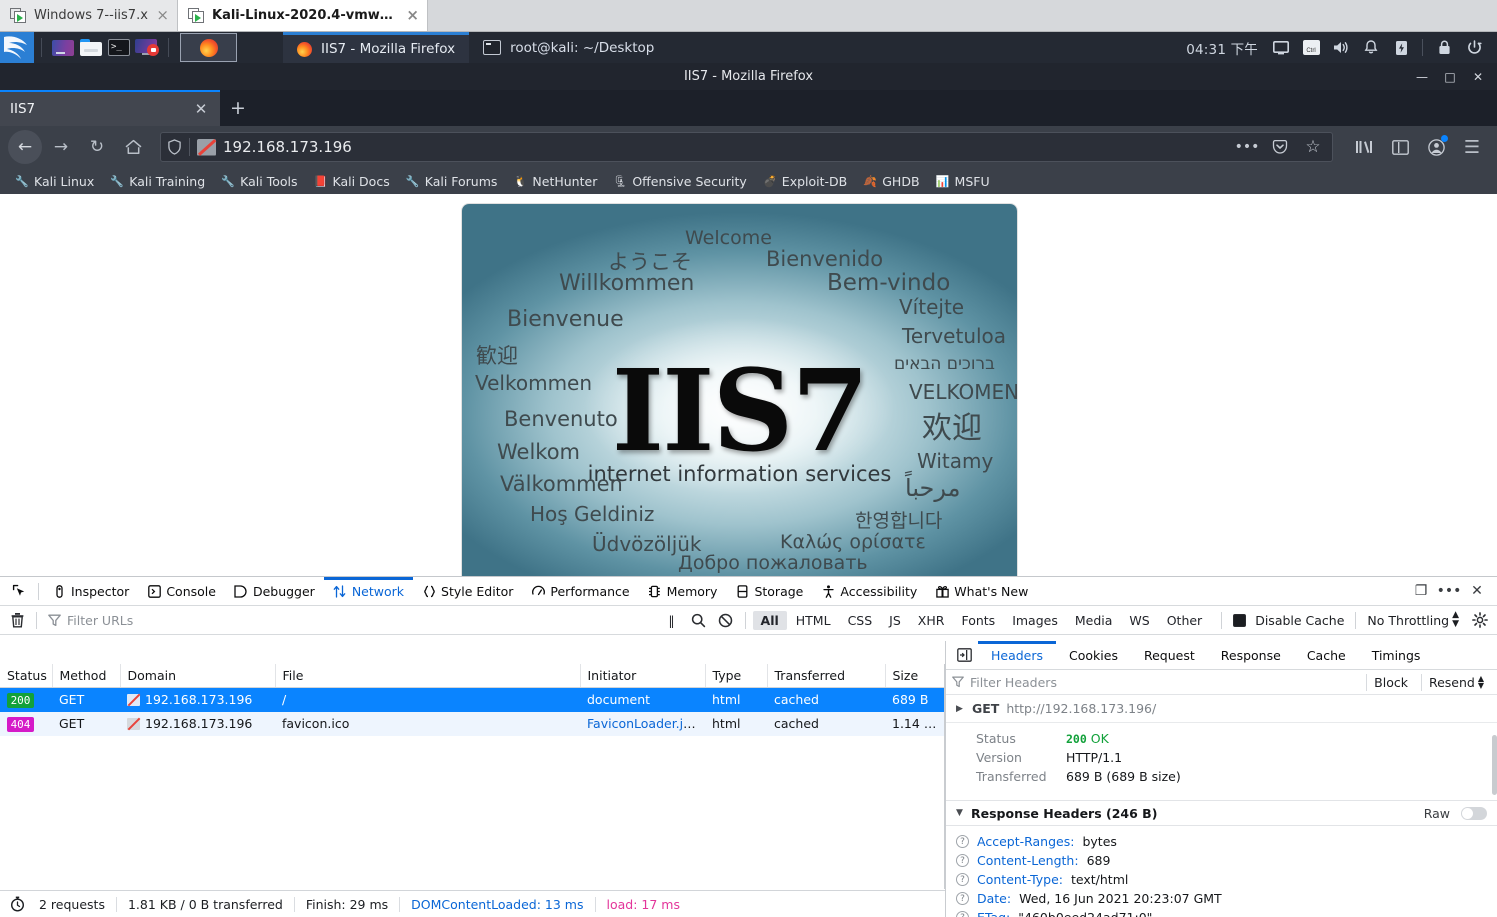  I want to click on filter-chip-css: CSS, so click(860, 620).